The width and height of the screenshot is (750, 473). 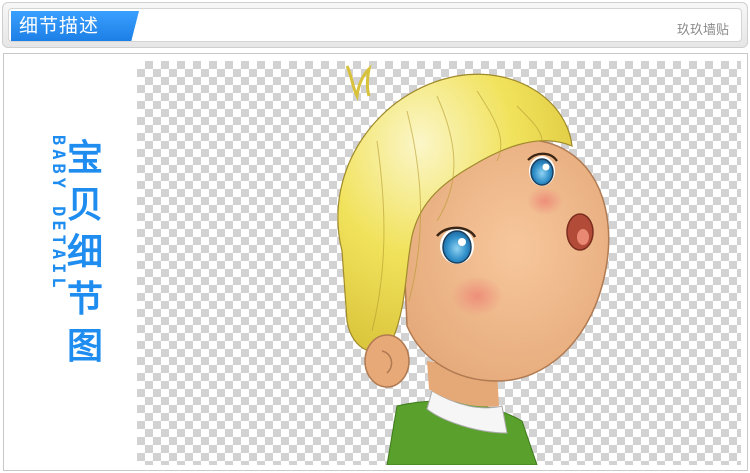 I want to click on side-char: 图, so click(x=84, y=346).